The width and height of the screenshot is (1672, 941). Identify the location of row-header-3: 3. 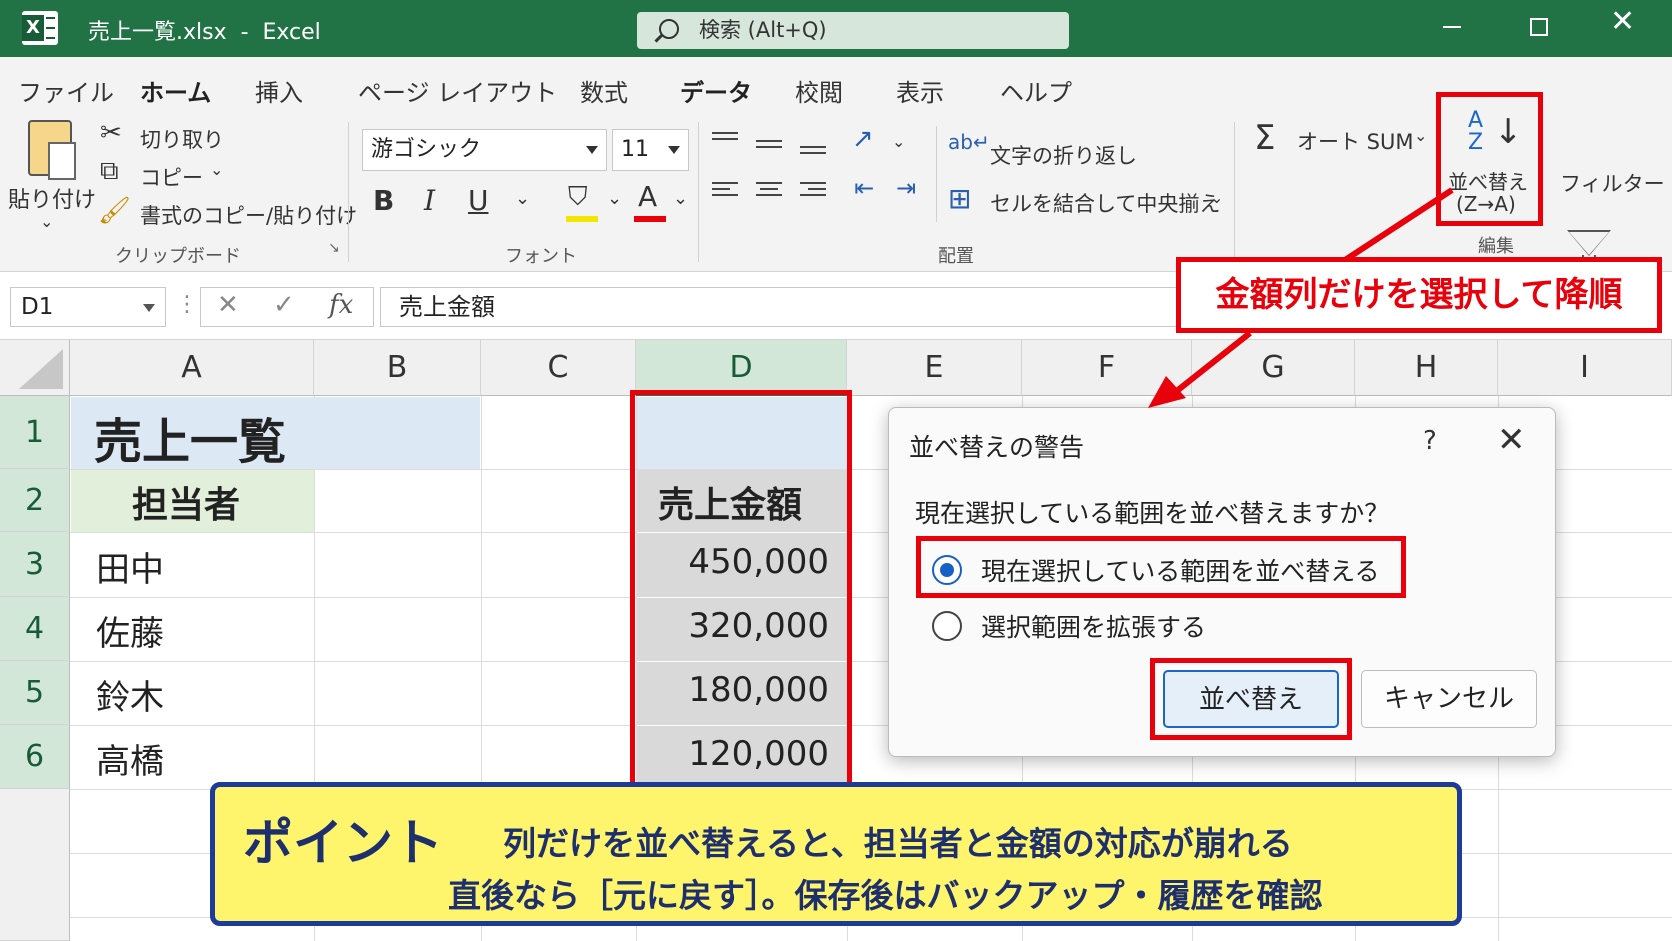
(35, 564).